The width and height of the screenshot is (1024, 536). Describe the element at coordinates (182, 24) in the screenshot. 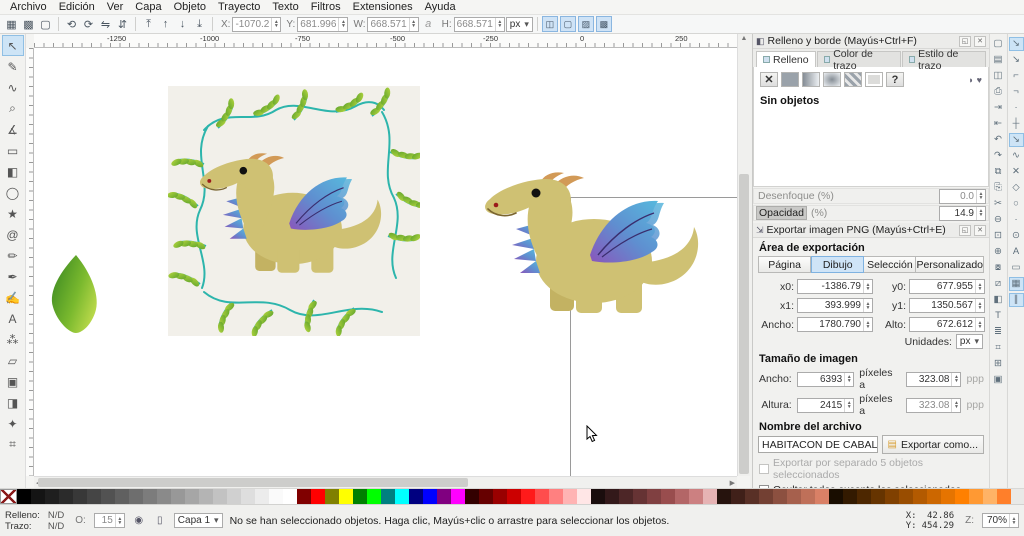

I see `lower-icon: ↓` at that location.